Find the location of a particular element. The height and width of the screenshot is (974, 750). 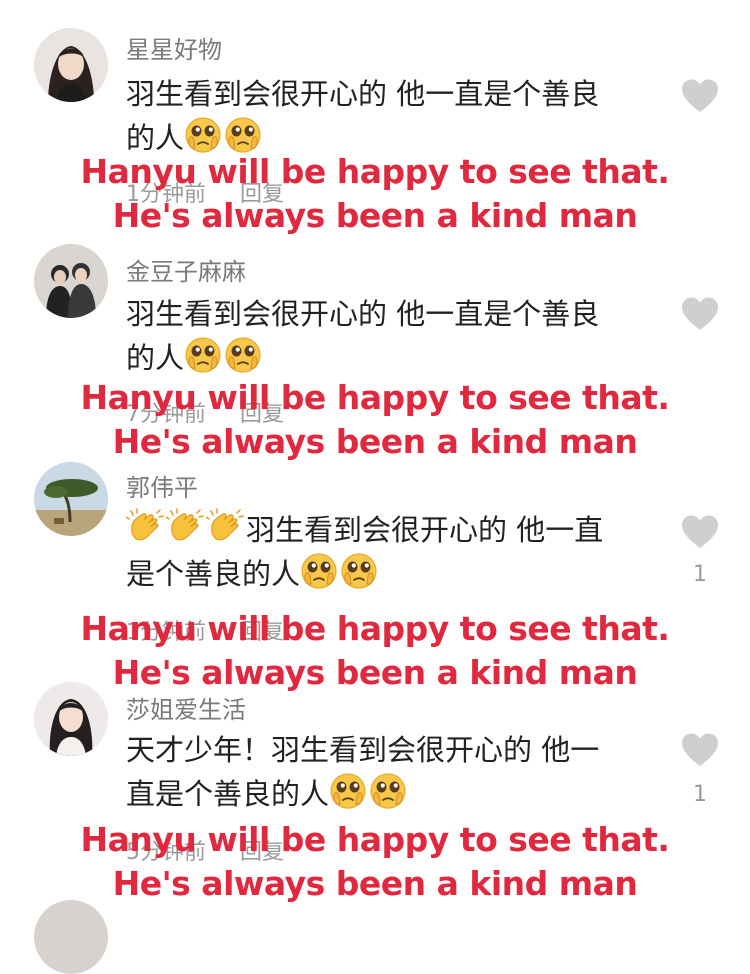

comment-text-line: 羽生看到会很开心的 他一直 is located at coordinates (425, 530).